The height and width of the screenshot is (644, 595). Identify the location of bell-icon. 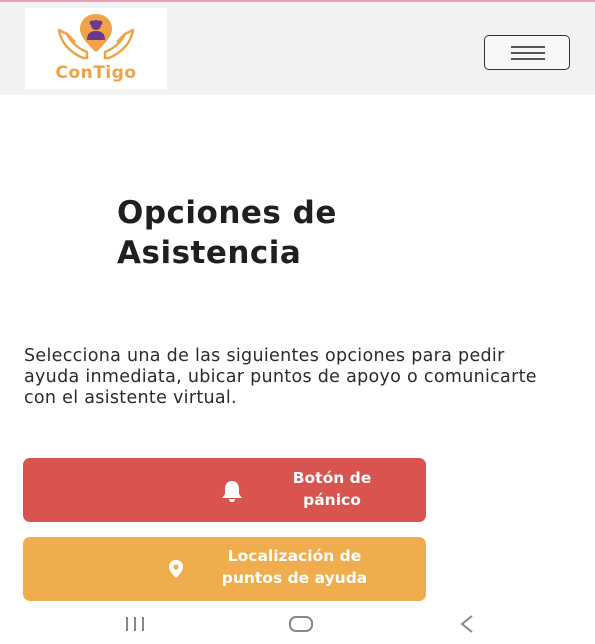
(232, 491).